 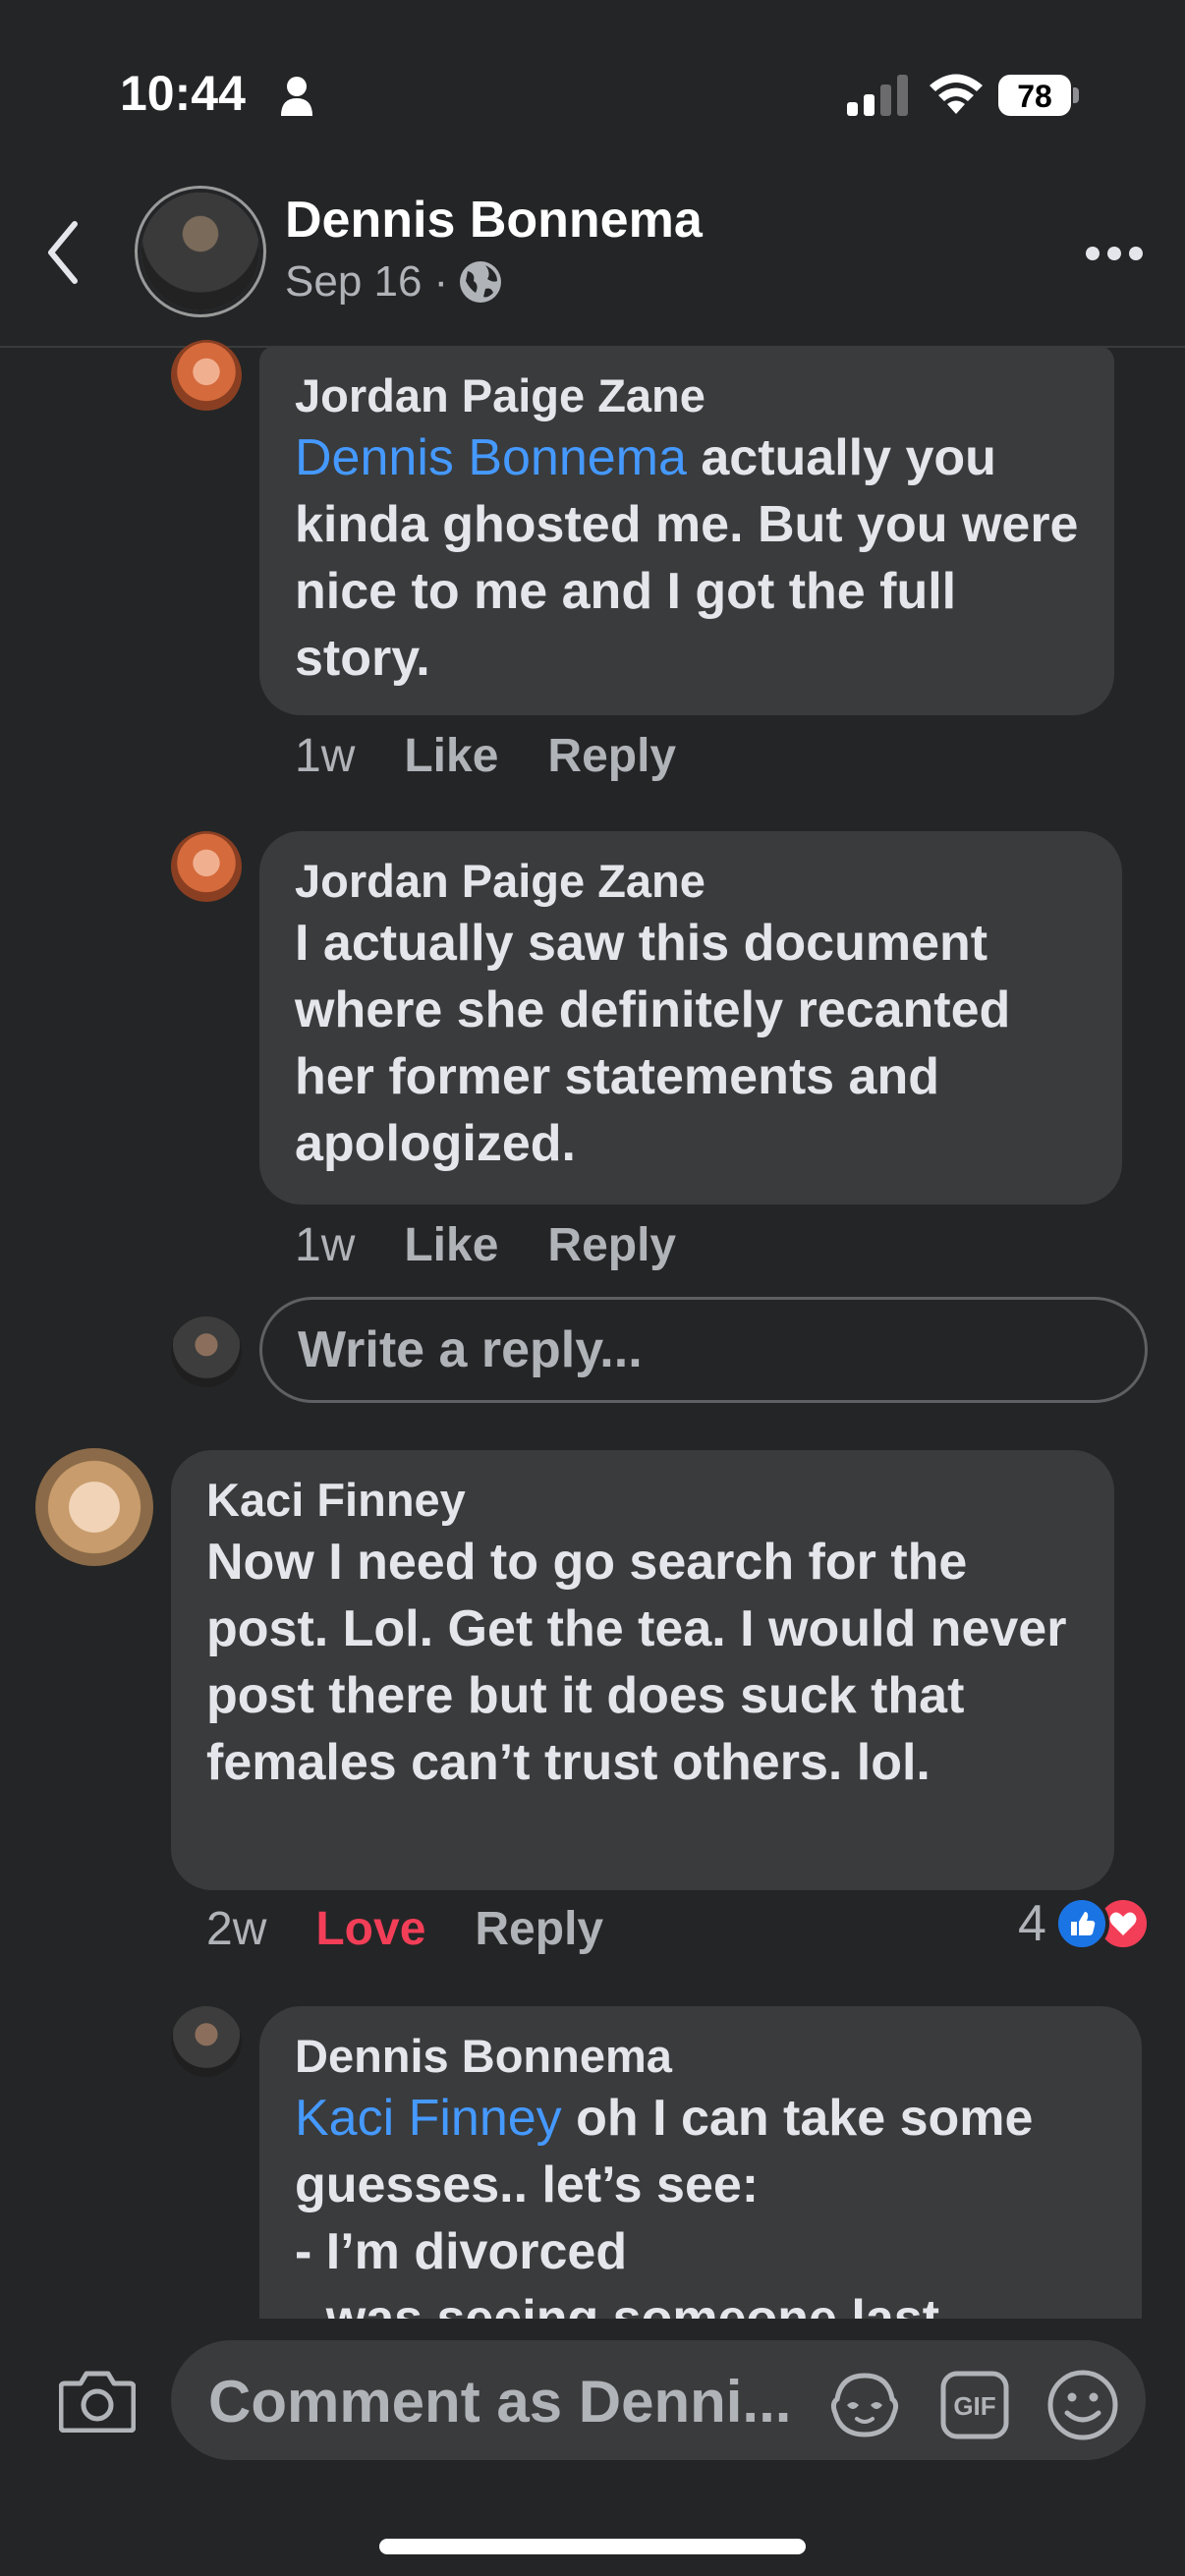 I want to click on reaction-summary: 4, so click(x=1084, y=1923).